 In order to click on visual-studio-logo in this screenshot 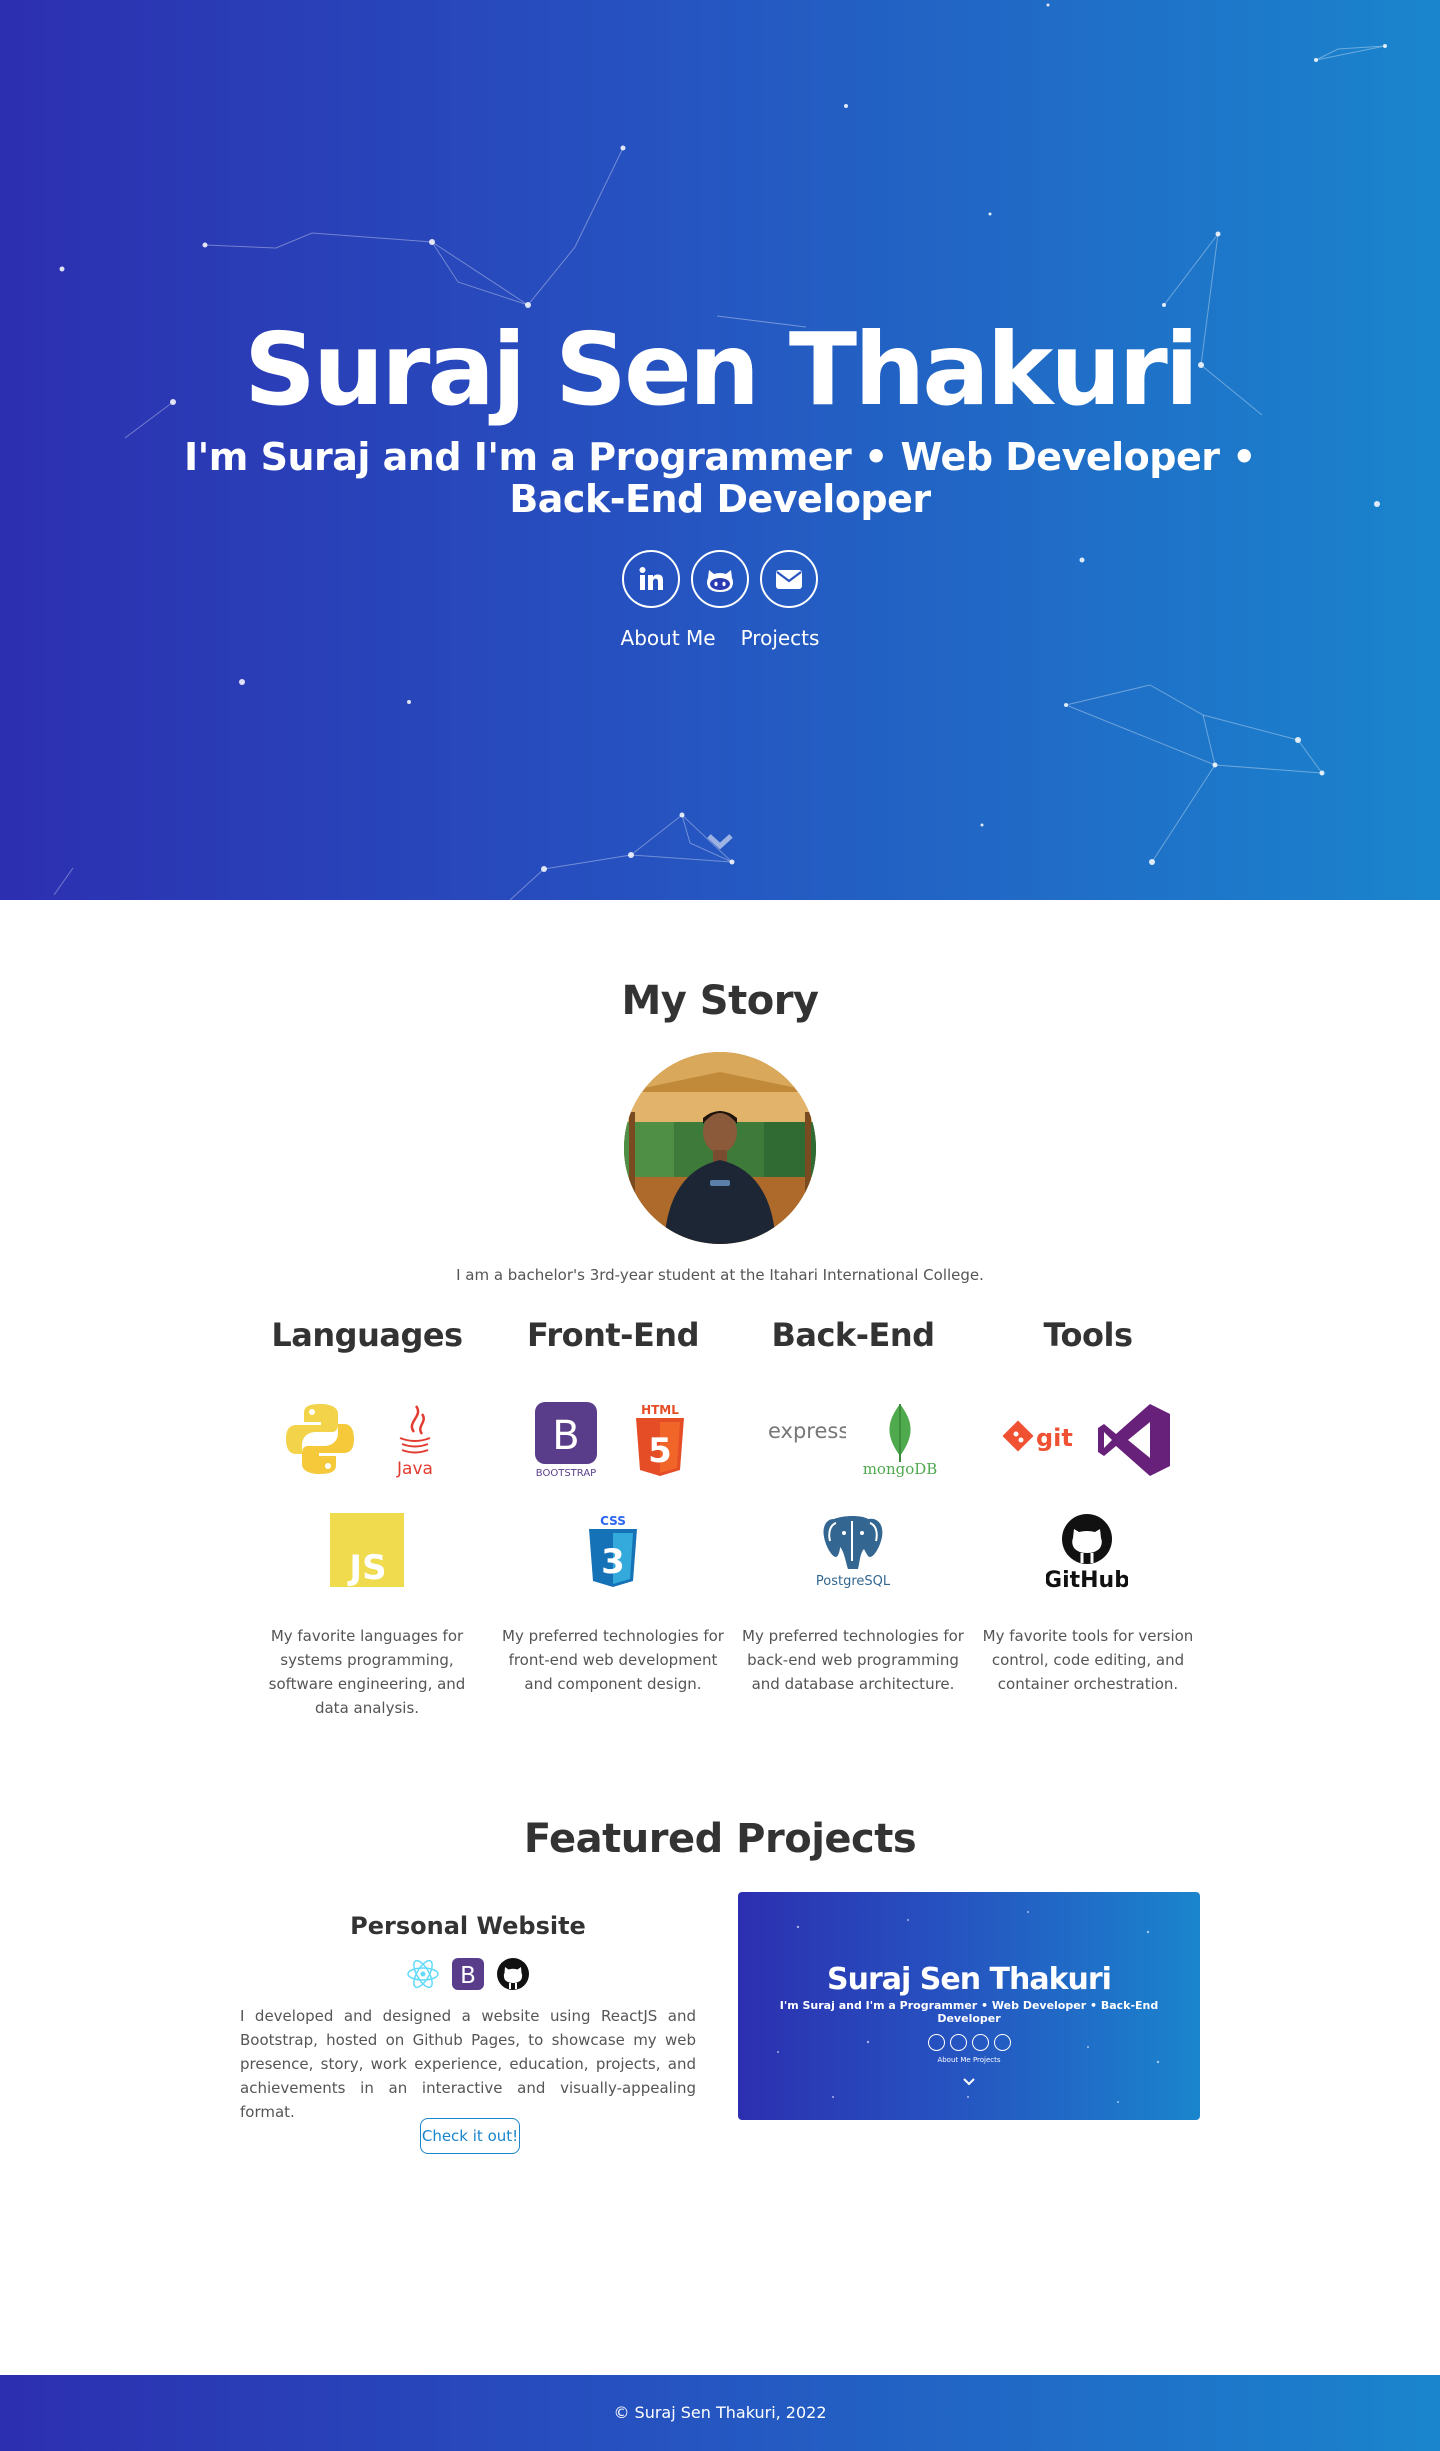, I will do `click(1134, 1440)`.